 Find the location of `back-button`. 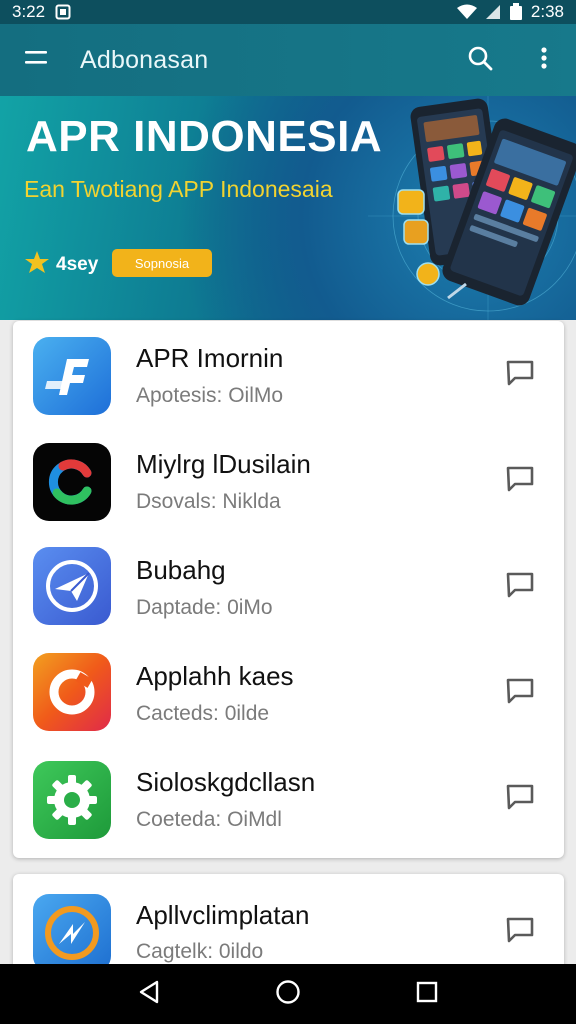

back-button is located at coordinates (149, 994).